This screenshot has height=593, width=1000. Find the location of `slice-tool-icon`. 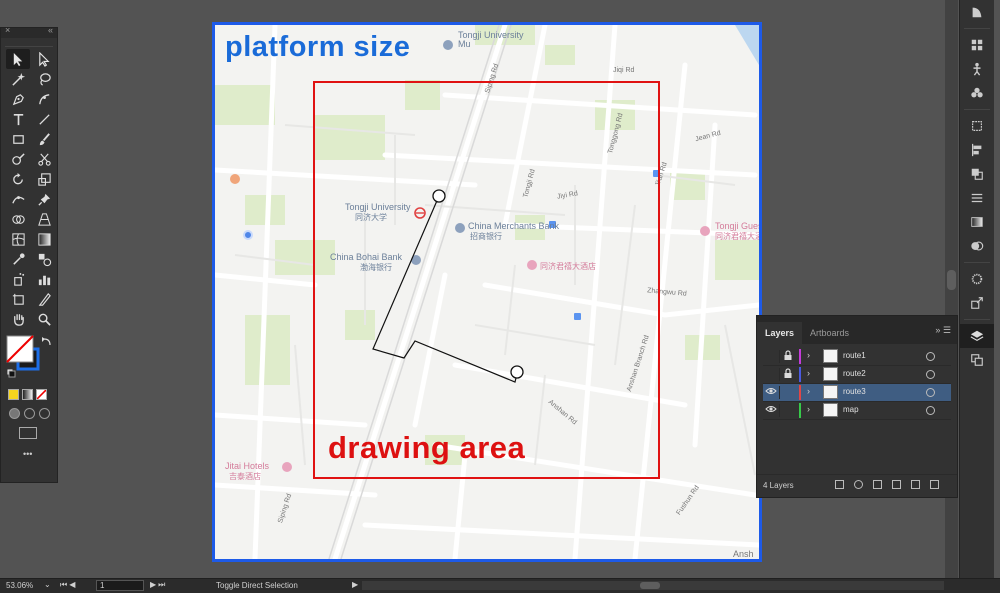

slice-tool-icon is located at coordinates (44, 299).